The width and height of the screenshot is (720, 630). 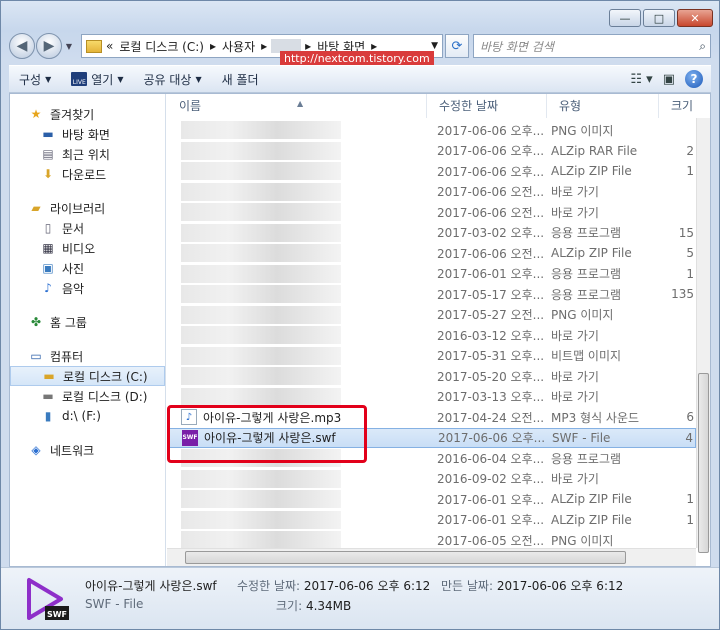 What do you see at coordinates (703, 463) in the screenshot?
I see `vertical-scroll-thumb` at bounding box center [703, 463].